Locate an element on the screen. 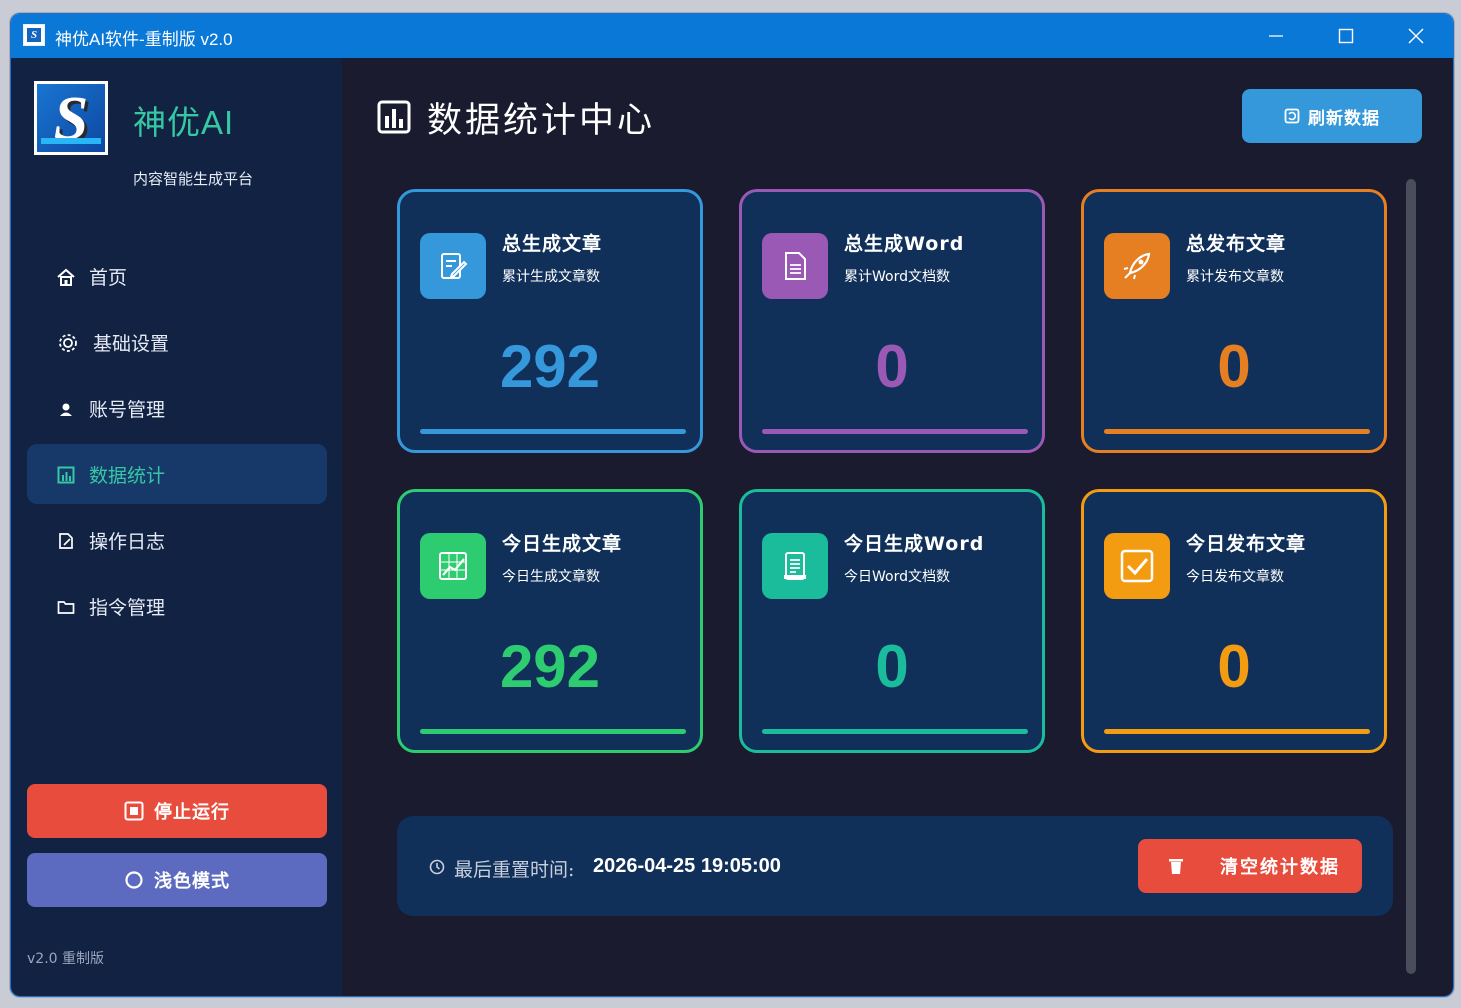 The image size is (1461, 1008). trash-icon is located at coordinates (1176, 866).